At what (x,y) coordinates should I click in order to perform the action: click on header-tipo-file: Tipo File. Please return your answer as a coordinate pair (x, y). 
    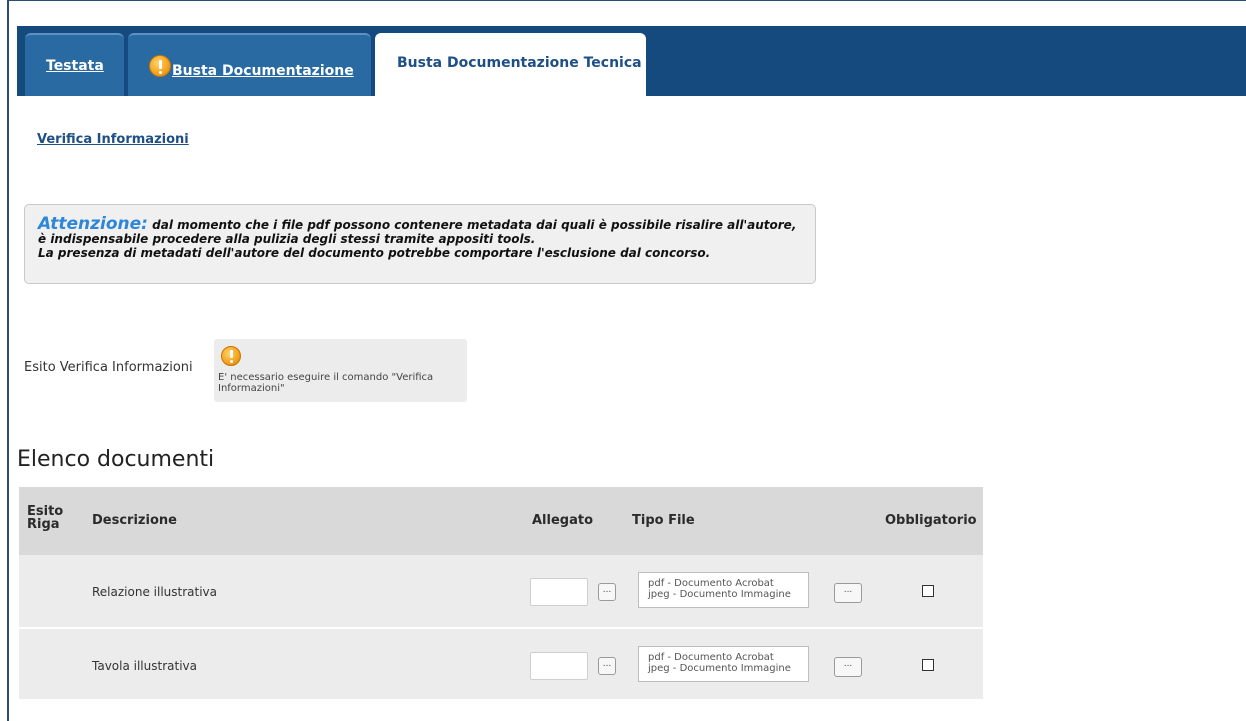
    Looking at the image, I should click on (663, 520).